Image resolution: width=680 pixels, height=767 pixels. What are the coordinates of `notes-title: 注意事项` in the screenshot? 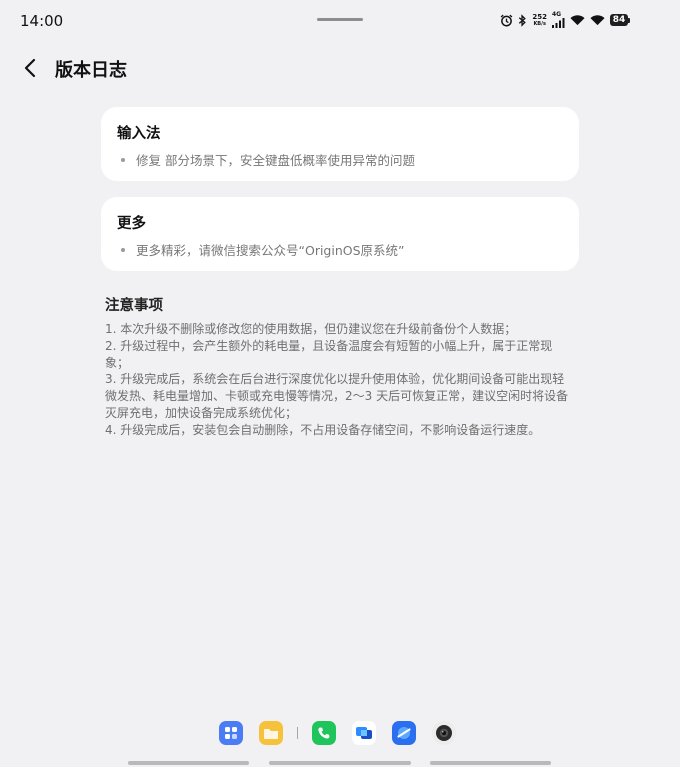 It's located at (134, 306).